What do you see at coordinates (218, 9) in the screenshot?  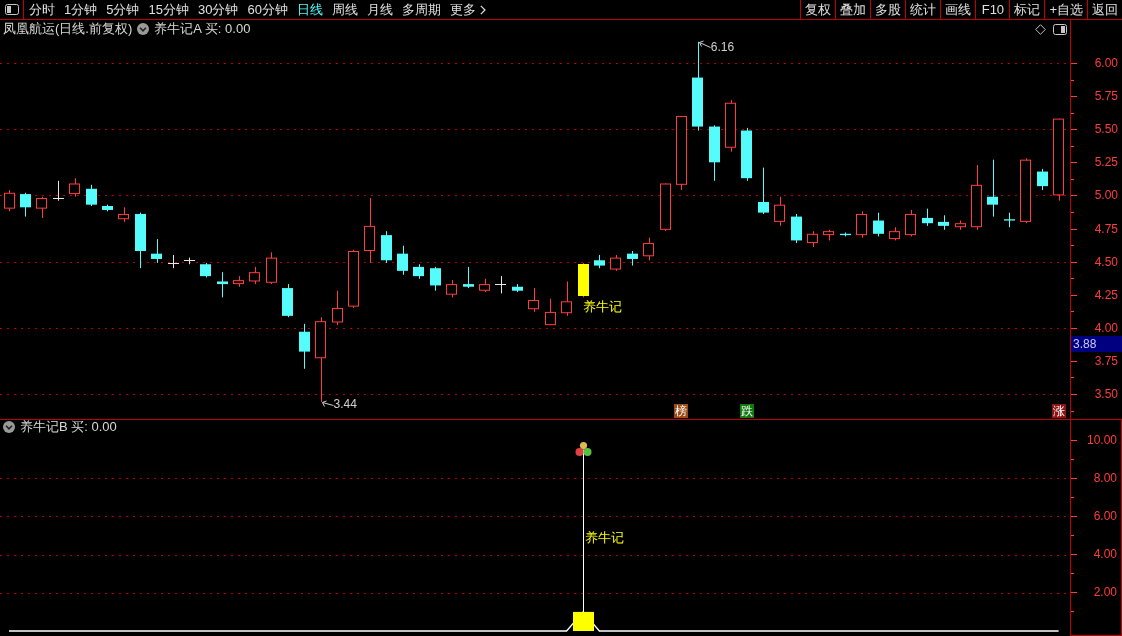 I see `period-tab: 30分钟` at bounding box center [218, 9].